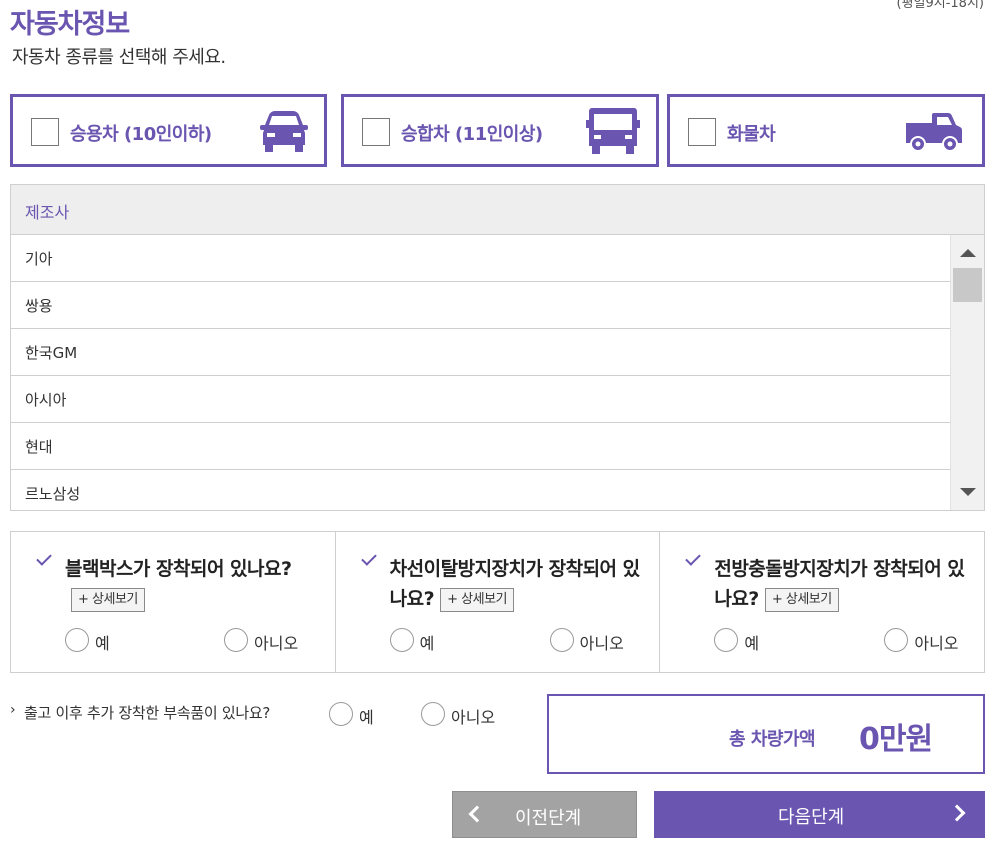 The height and width of the screenshot is (862, 1008). Describe the element at coordinates (968, 492) in the screenshot. I see `scroll-down-icon` at that location.